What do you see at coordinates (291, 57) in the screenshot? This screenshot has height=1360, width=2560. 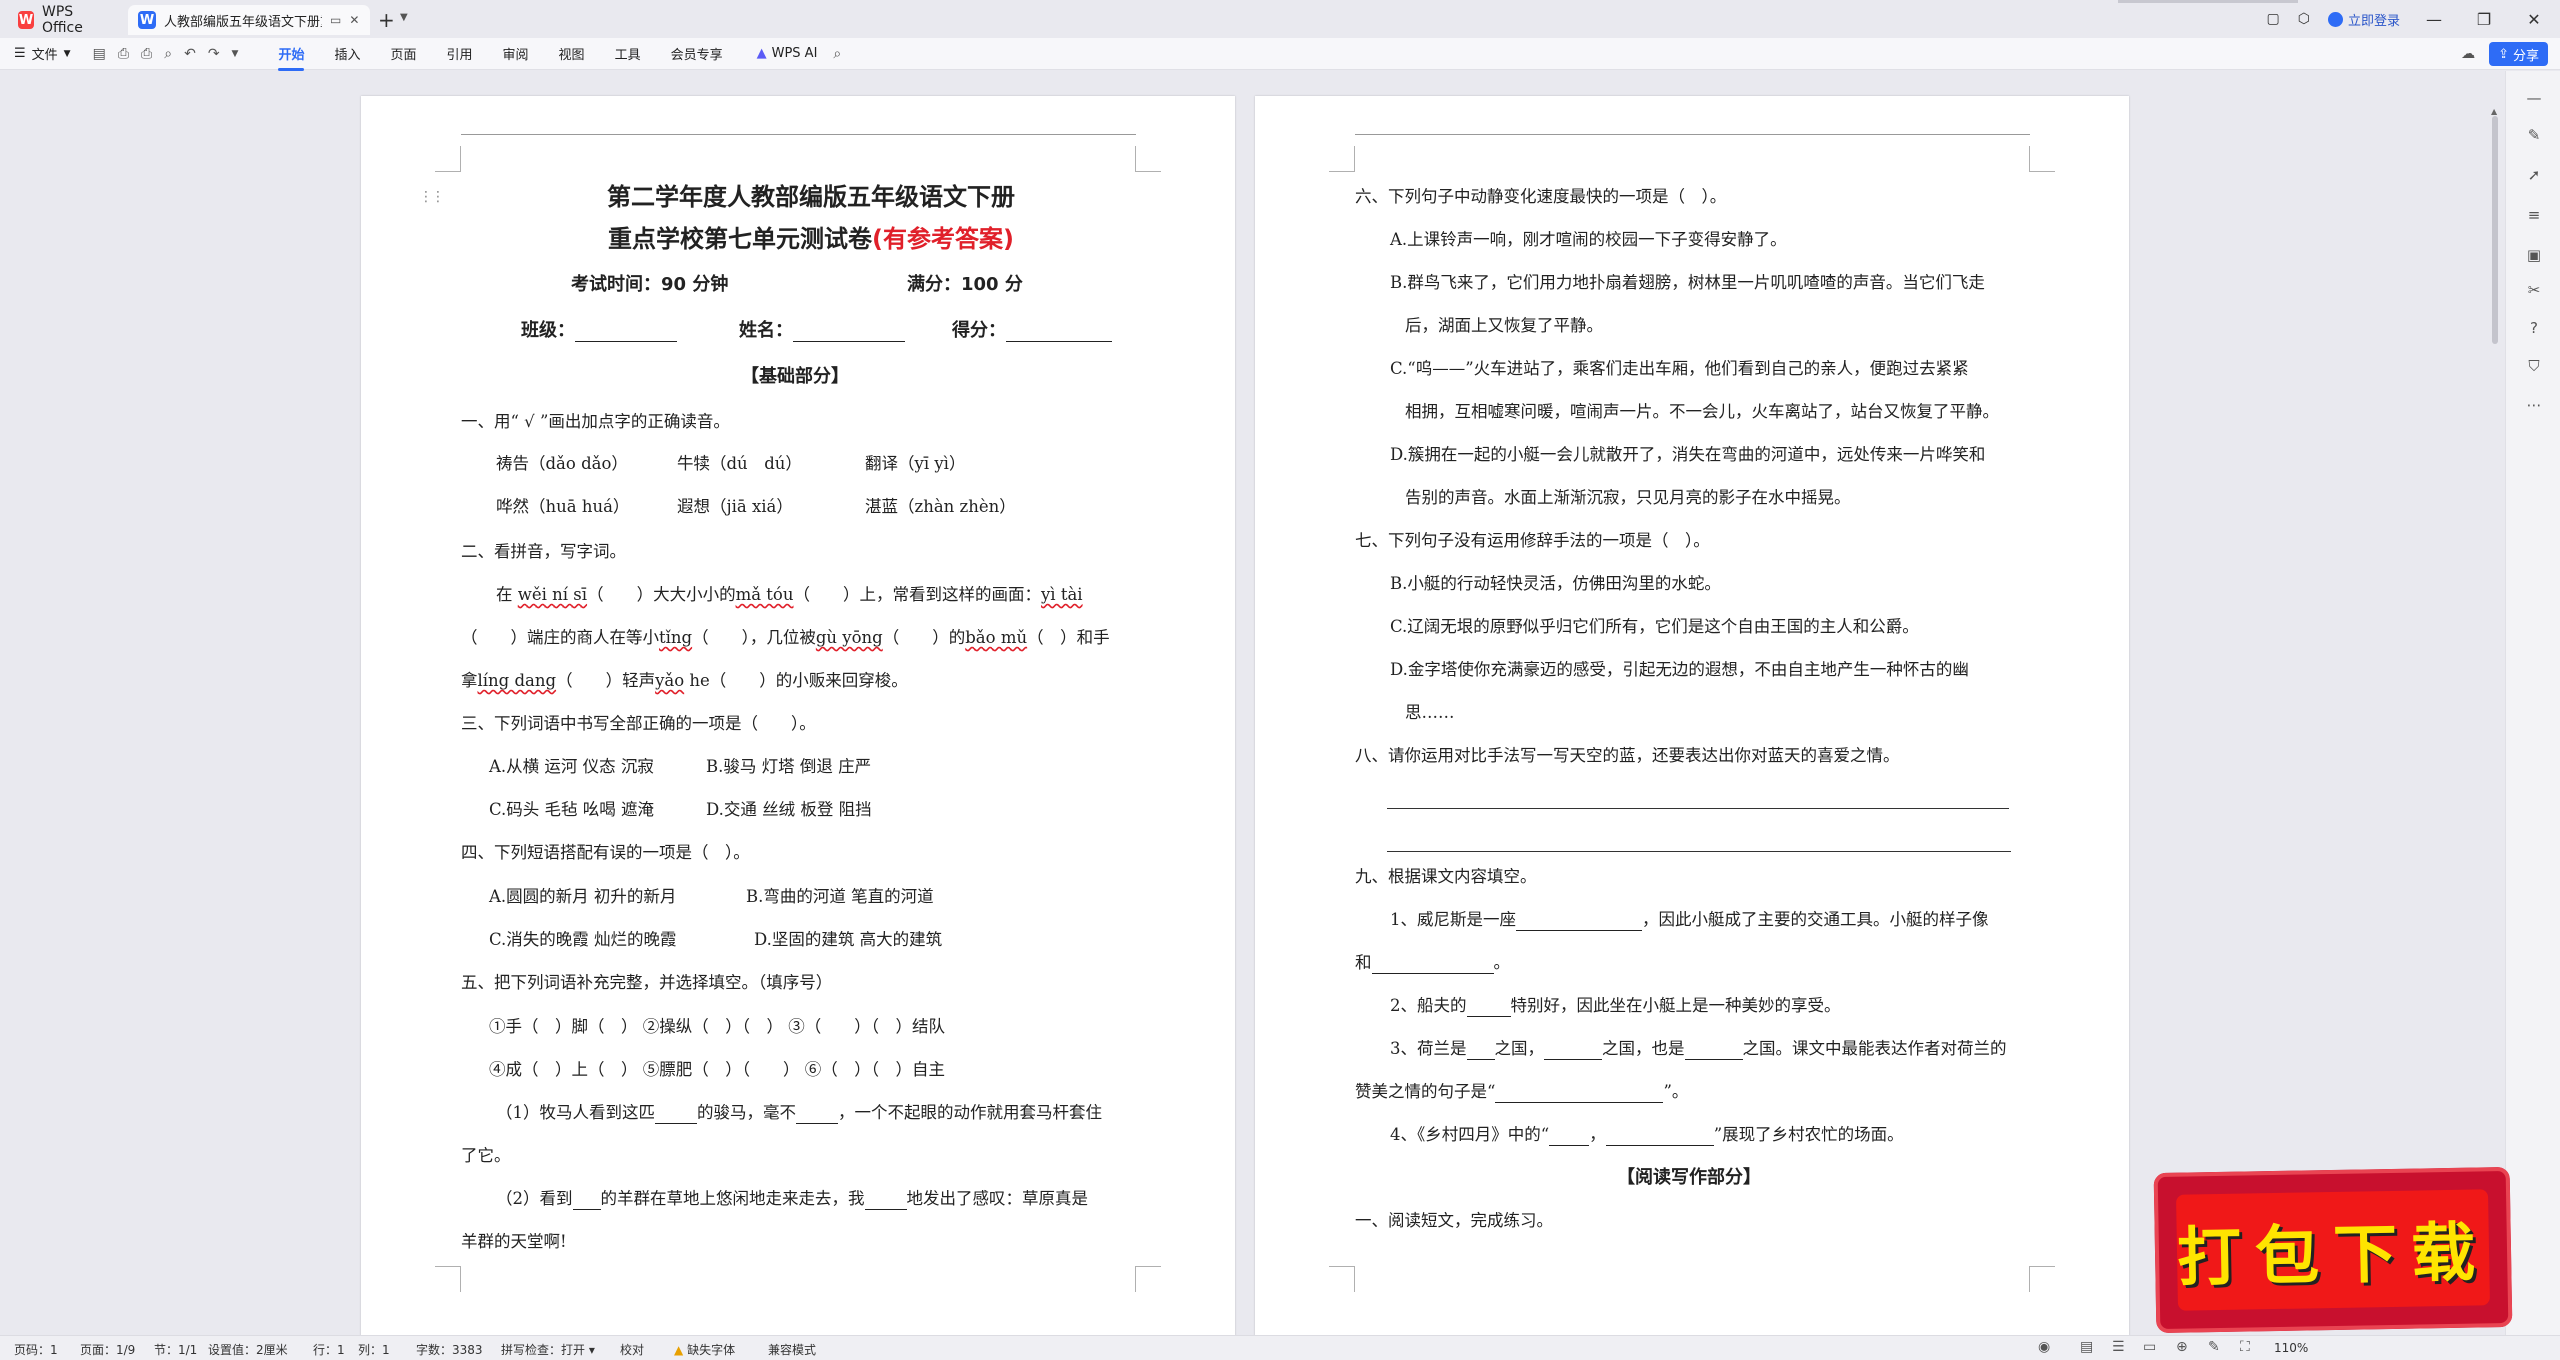 I see `tab-home: 开始` at bounding box center [291, 57].